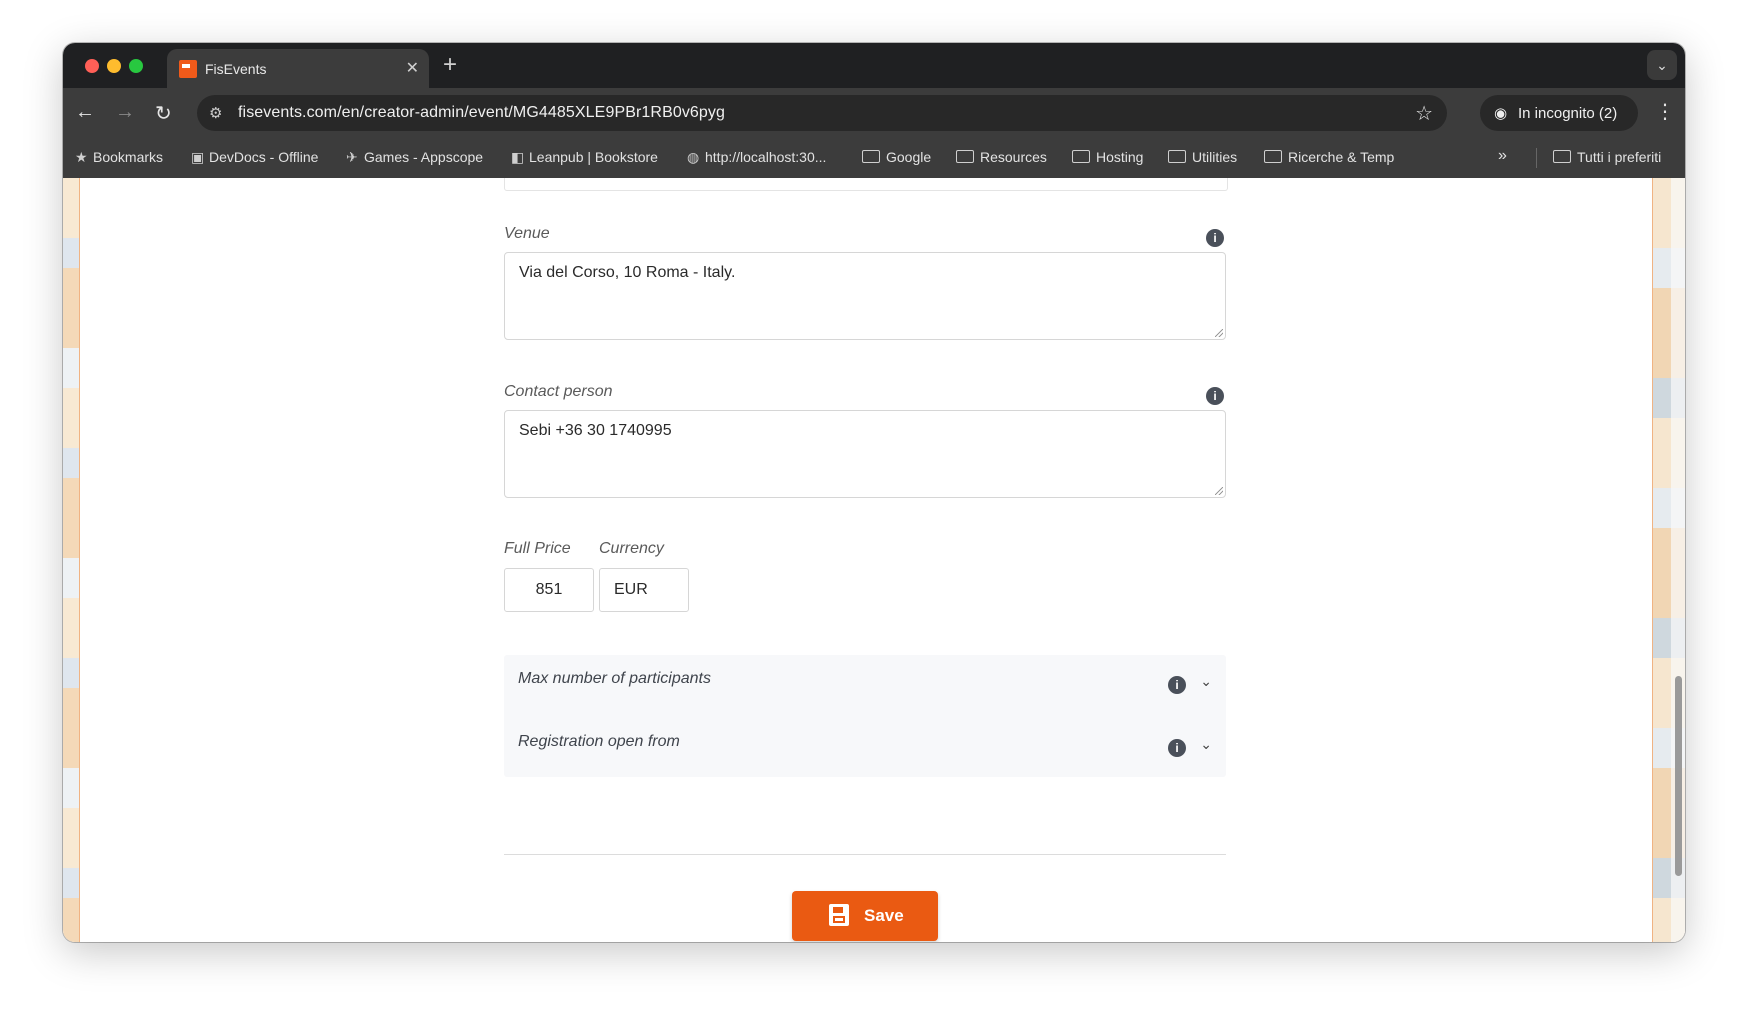 This screenshot has height=1024, width=1748. I want to click on decorative-background-left, so click(71, 560).